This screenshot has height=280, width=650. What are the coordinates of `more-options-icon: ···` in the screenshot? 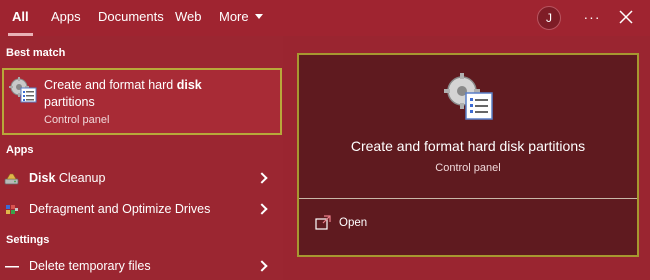 It's located at (592, 17).